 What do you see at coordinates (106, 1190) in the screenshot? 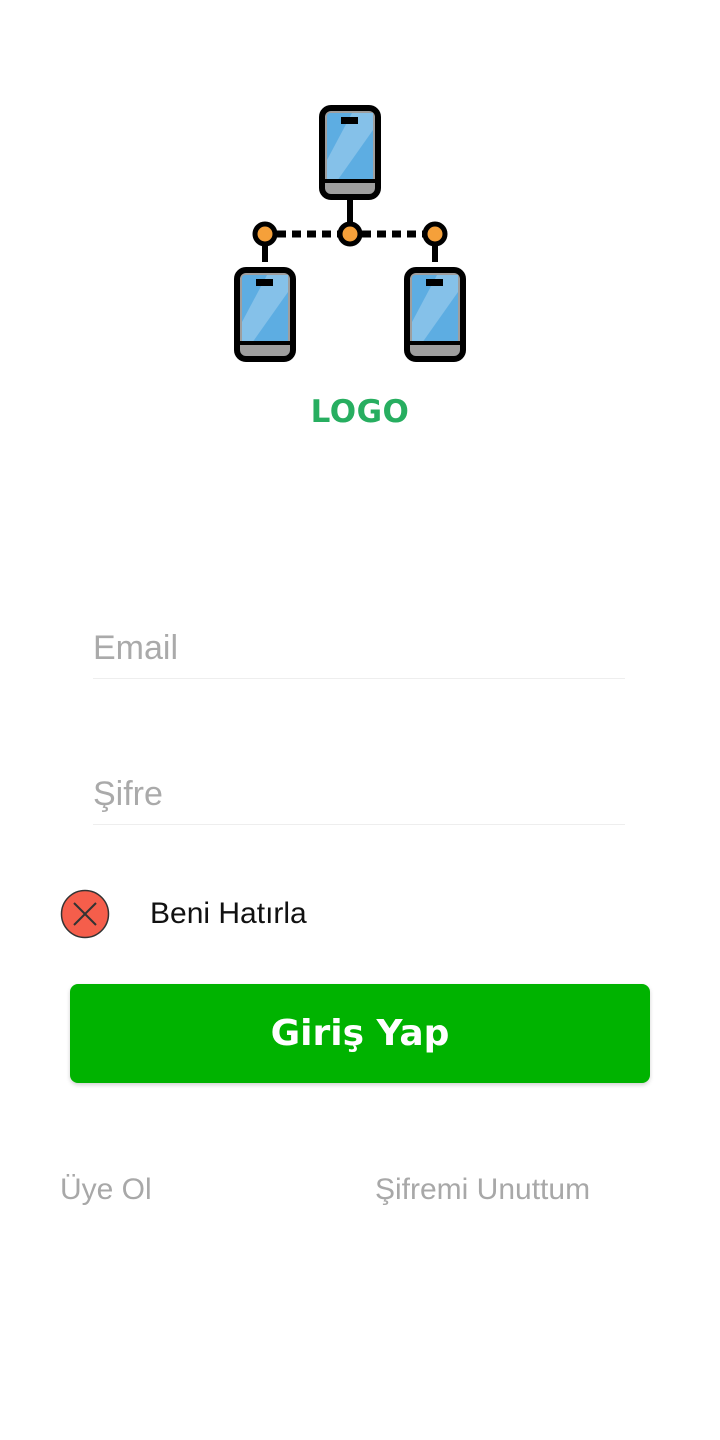
I see `signup-link: Üye Ol` at bounding box center [106, 1190].